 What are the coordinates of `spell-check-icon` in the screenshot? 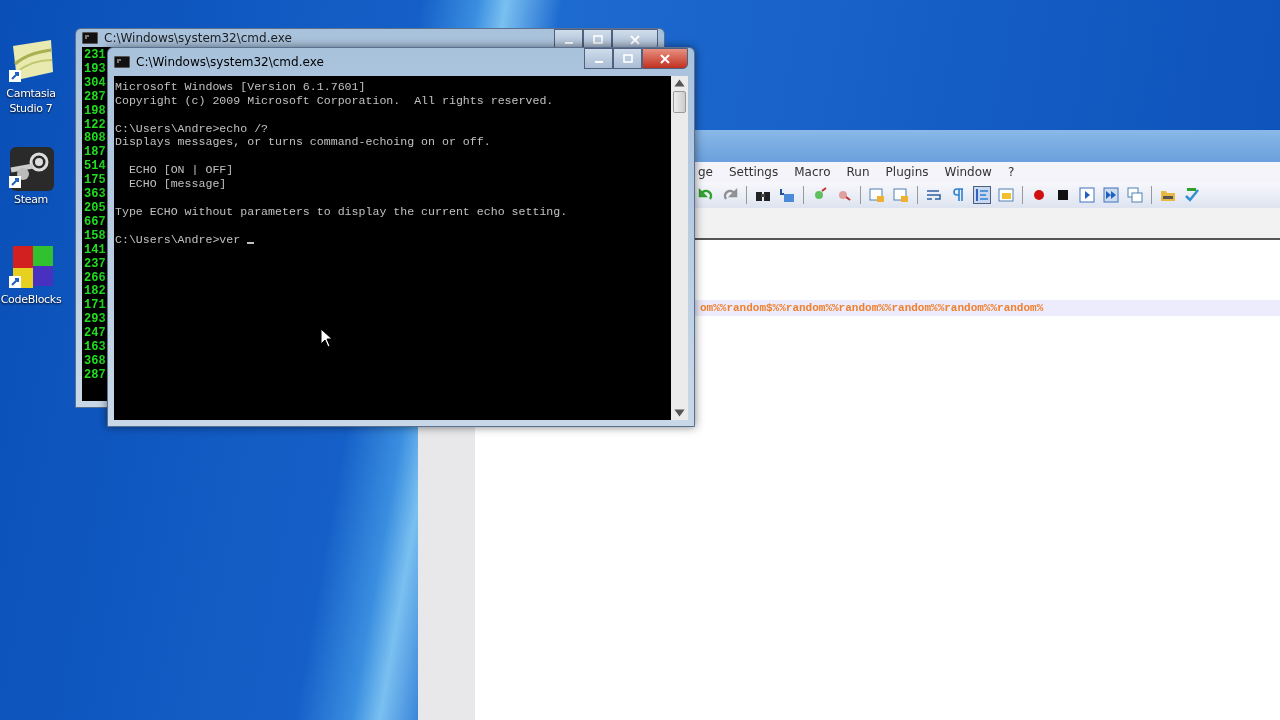 It's located at (1192, 195).